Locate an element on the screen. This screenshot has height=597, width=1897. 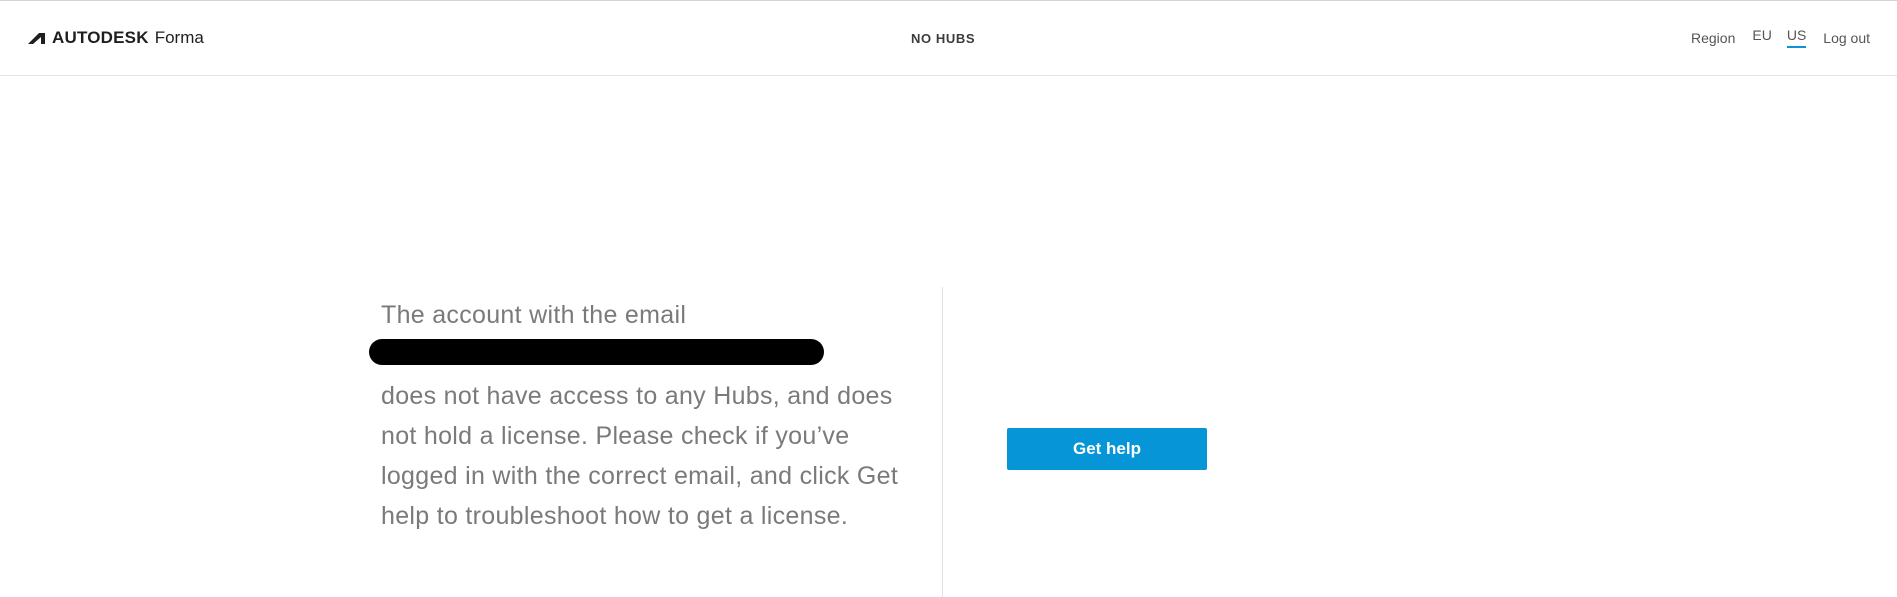
brand-logo-link: AUTODESK Forma is located at coordinates (115, 38).